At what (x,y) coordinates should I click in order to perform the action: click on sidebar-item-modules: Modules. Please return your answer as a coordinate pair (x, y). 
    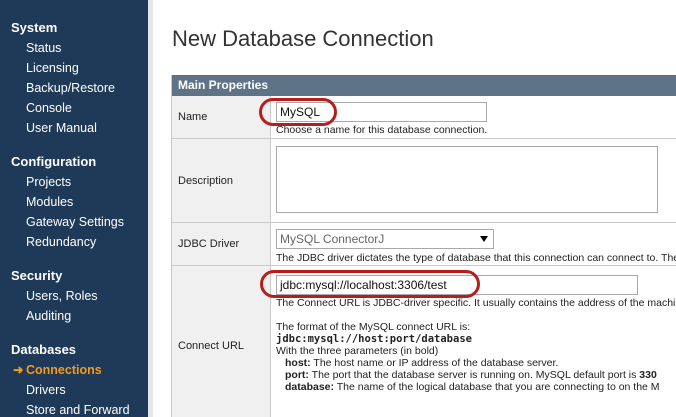
    Looking at the image, I should click on (74, 202).